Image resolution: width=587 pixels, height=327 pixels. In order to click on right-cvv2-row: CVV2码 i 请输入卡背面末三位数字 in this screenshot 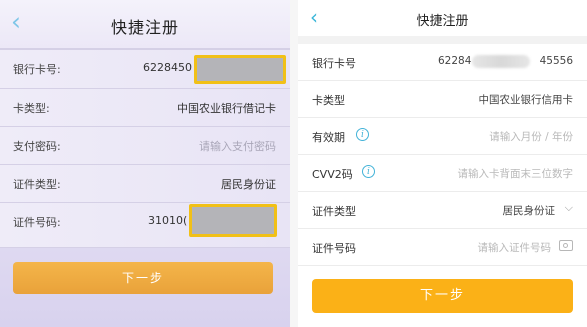, I will do `click(442, 173)`.